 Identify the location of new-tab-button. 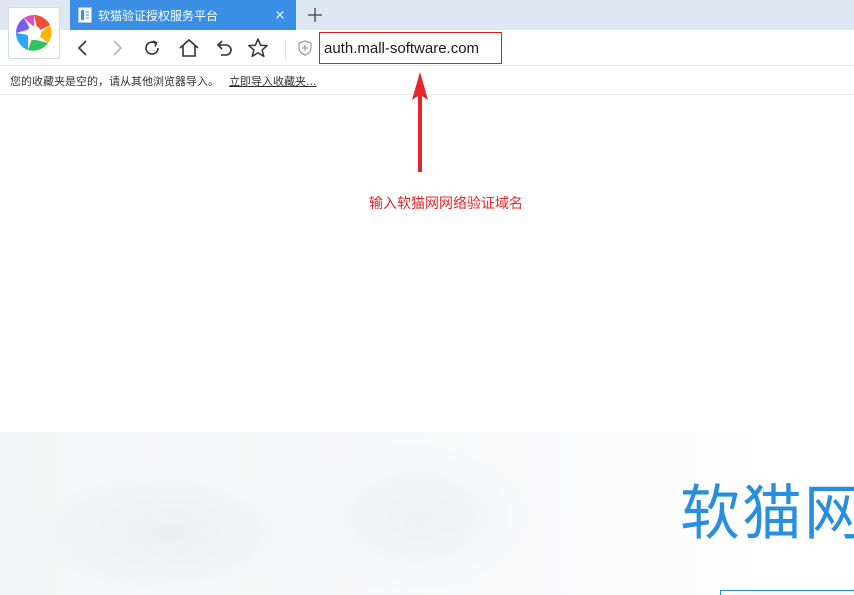
(315, 15).